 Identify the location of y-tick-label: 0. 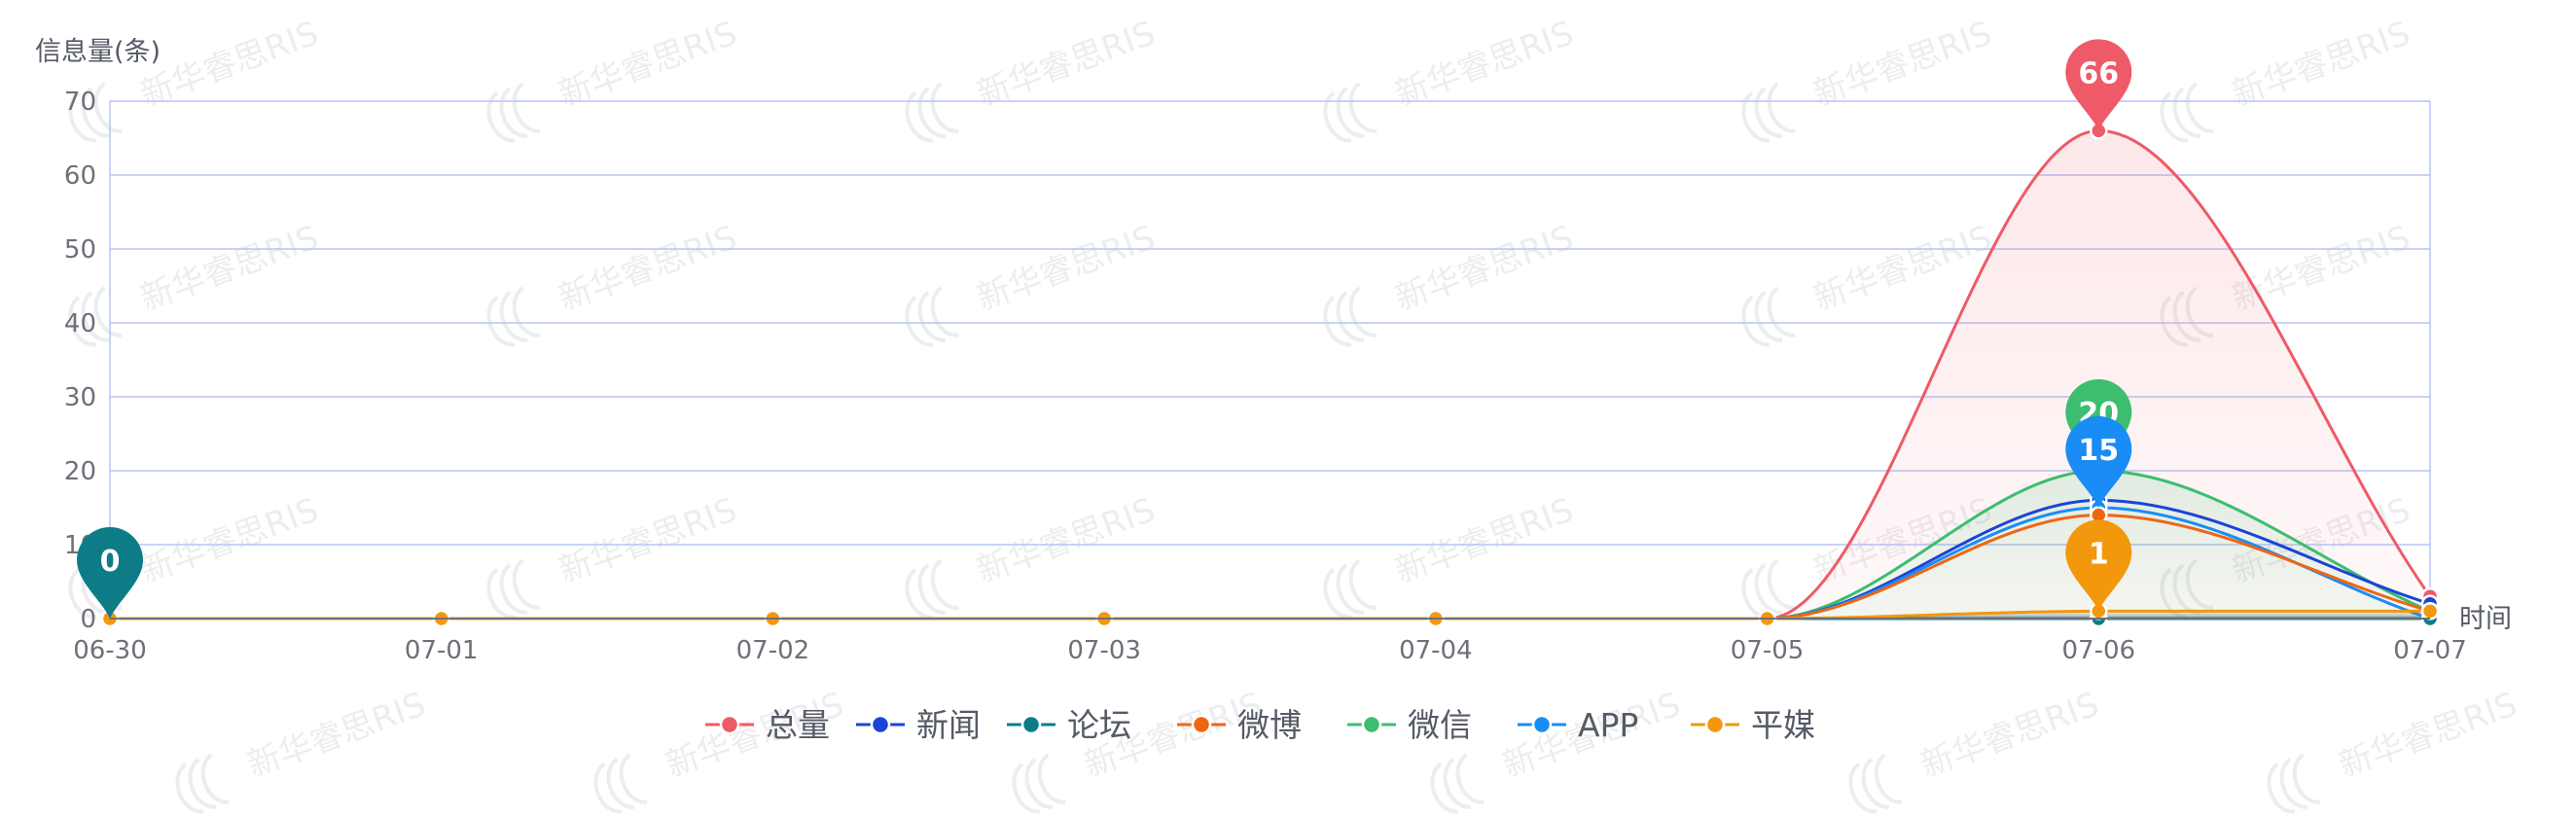
(88, 619).